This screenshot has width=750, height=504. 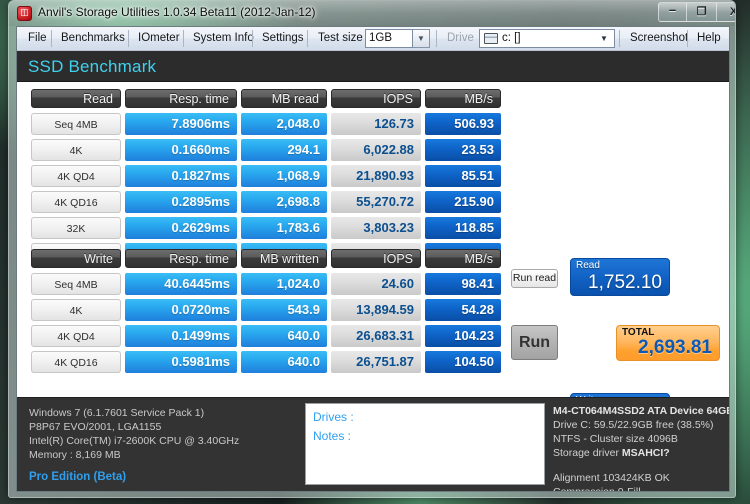 What do you see at coordinates (547, 38) in the screenshot?
I see `drive-select: c: [] ▼` at bounding box center [547, 38].